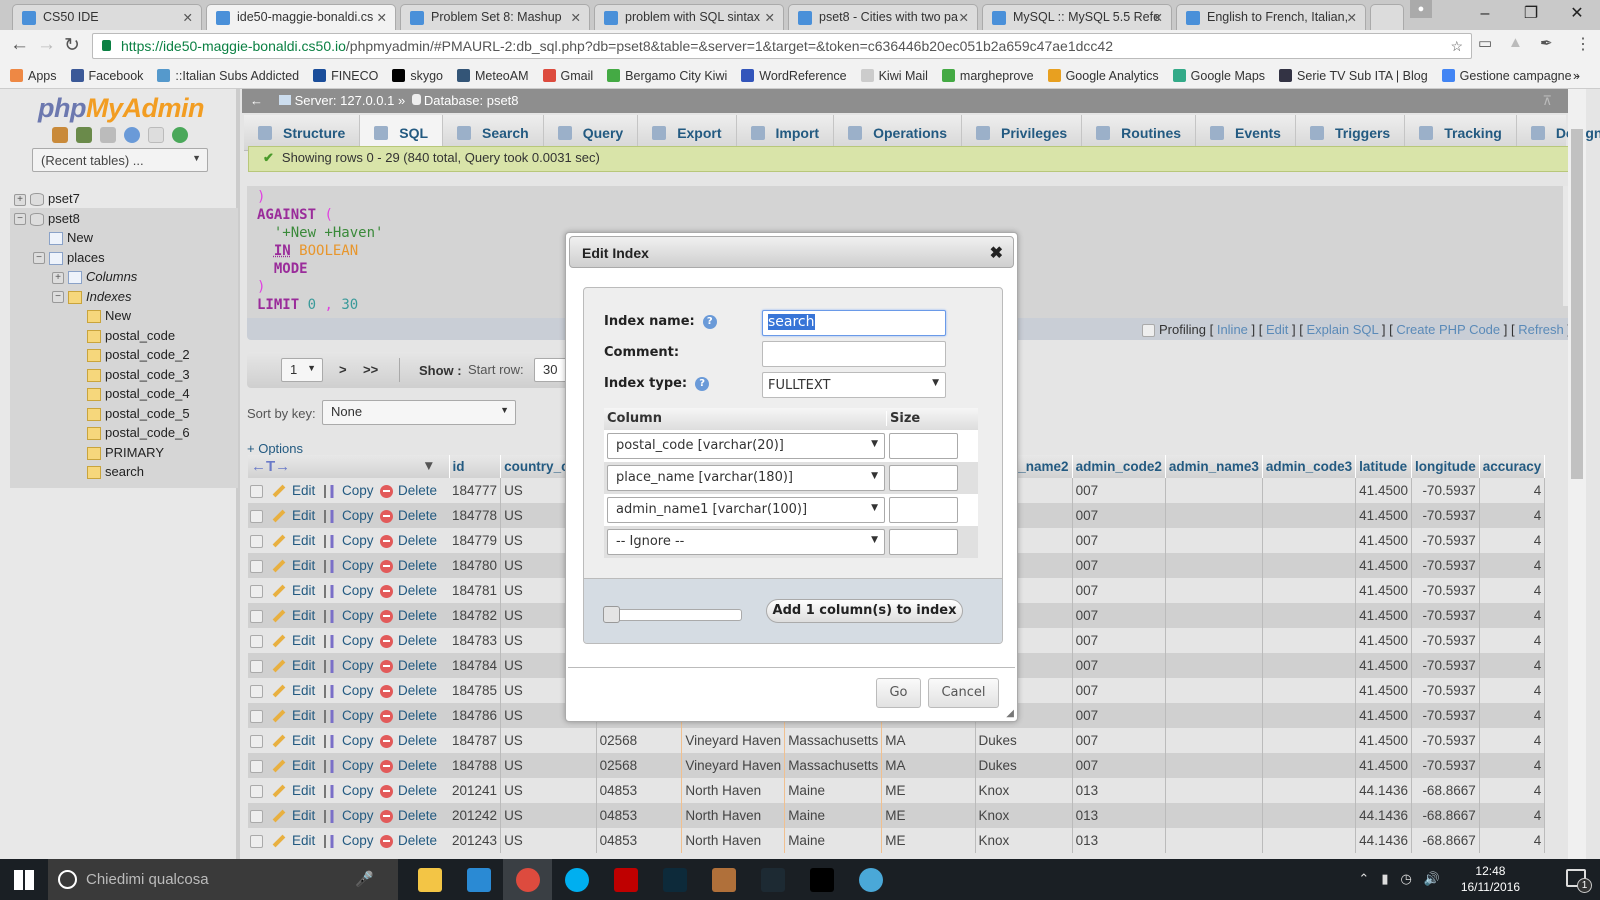 The height and width of the screenshot is (900, 1600). Describe the element at coordinates (591, 132) in the screenshot. I see `tab-query: Query` at that location.